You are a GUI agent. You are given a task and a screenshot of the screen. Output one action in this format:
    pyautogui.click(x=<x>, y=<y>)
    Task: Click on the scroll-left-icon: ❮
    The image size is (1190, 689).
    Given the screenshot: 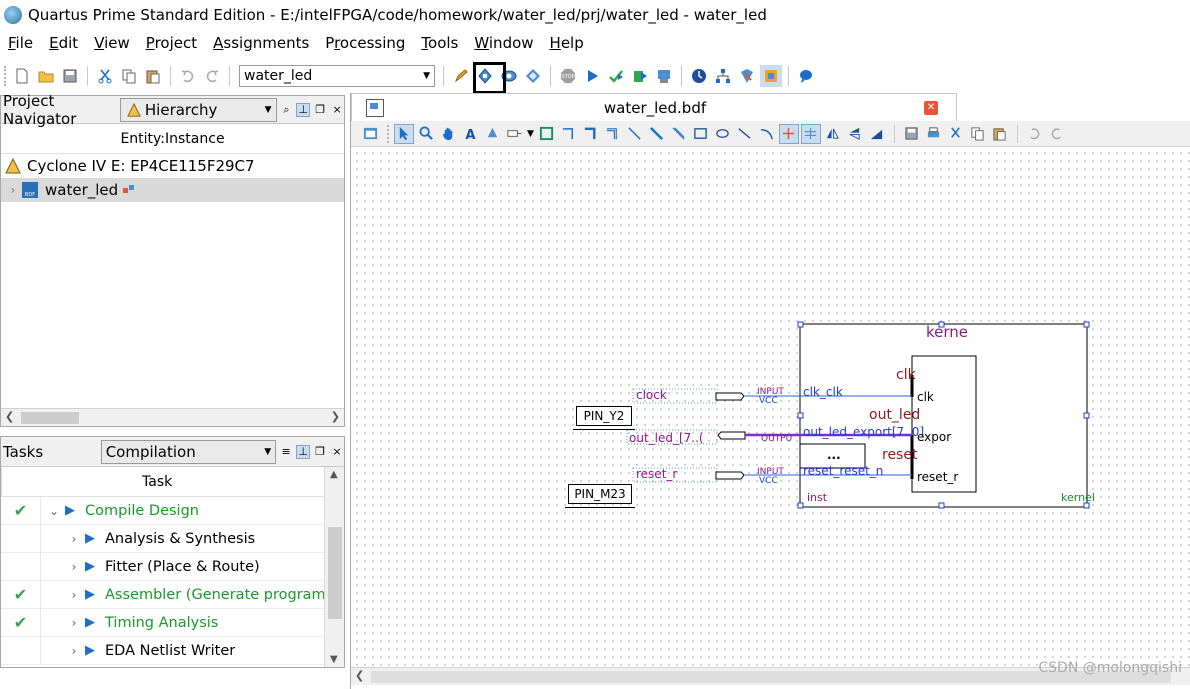 What is the action you would take?
    pyautogui.click(x=359, y=675)
    